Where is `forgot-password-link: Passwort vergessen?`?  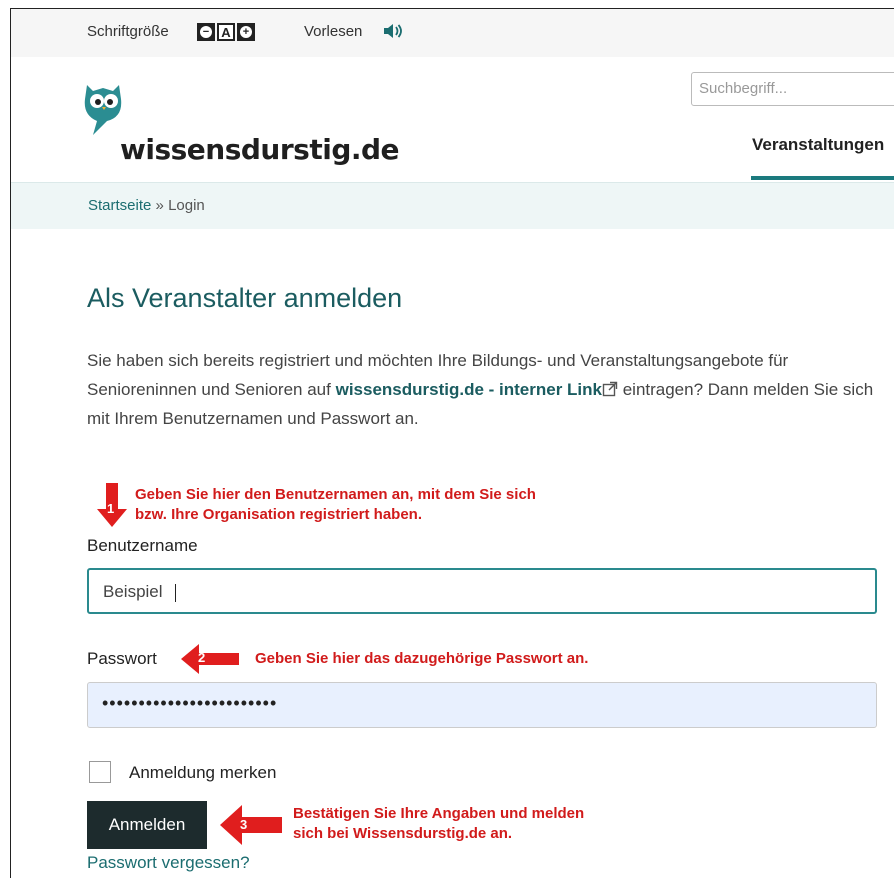
forgot-password-link: Passwort vergessen? is located at coordinates (168, 863).